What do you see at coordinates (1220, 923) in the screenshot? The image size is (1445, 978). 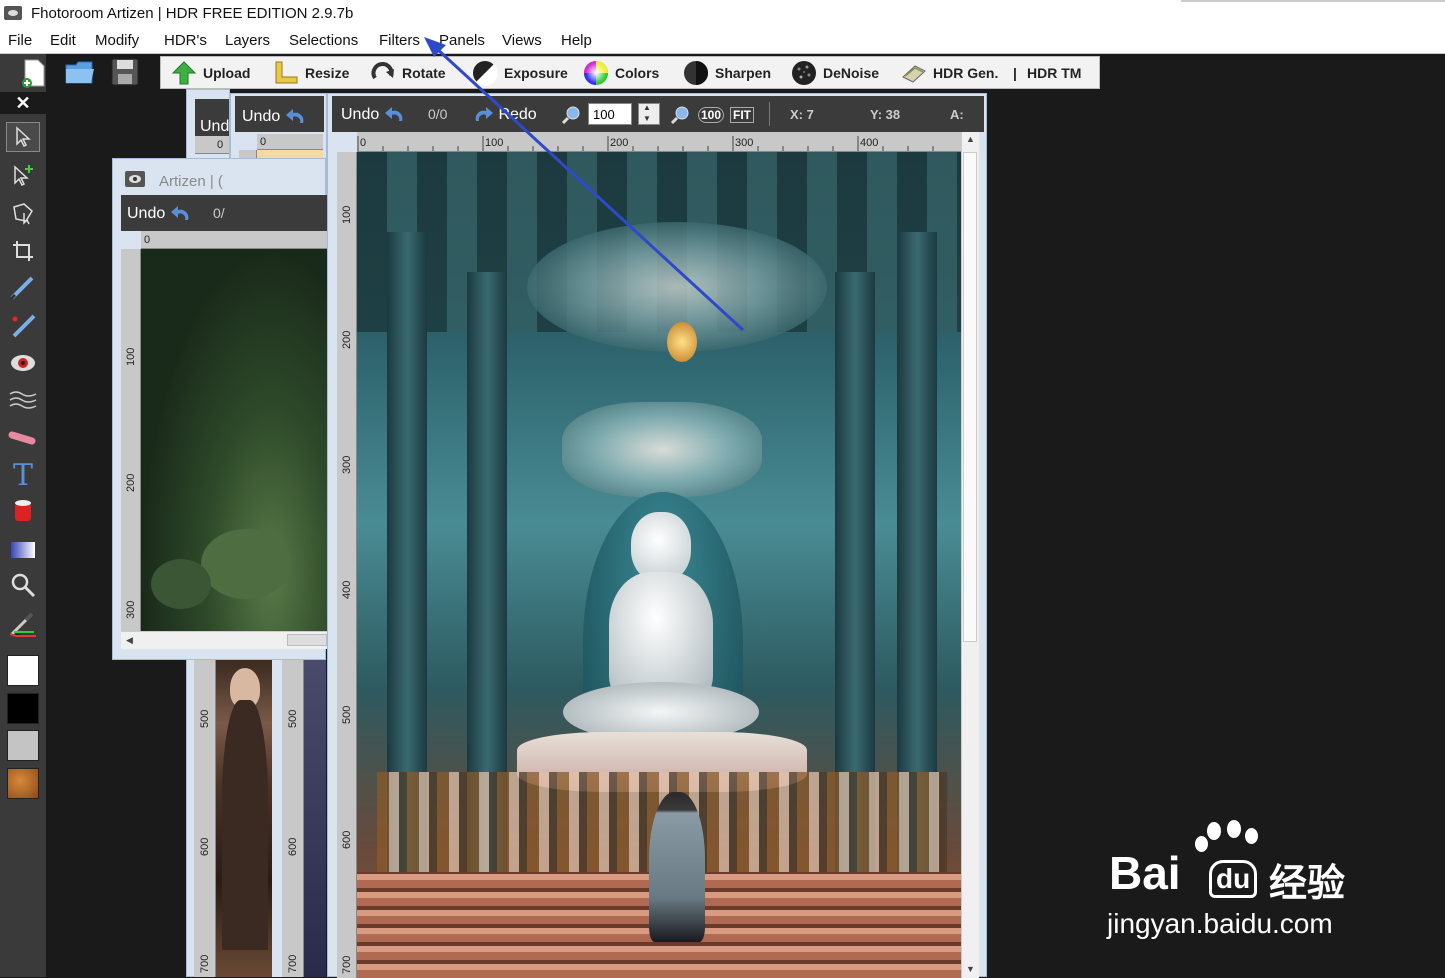 I see `jingyan-url: jingyan.baidu.com` at bounding box center [1220, 923].